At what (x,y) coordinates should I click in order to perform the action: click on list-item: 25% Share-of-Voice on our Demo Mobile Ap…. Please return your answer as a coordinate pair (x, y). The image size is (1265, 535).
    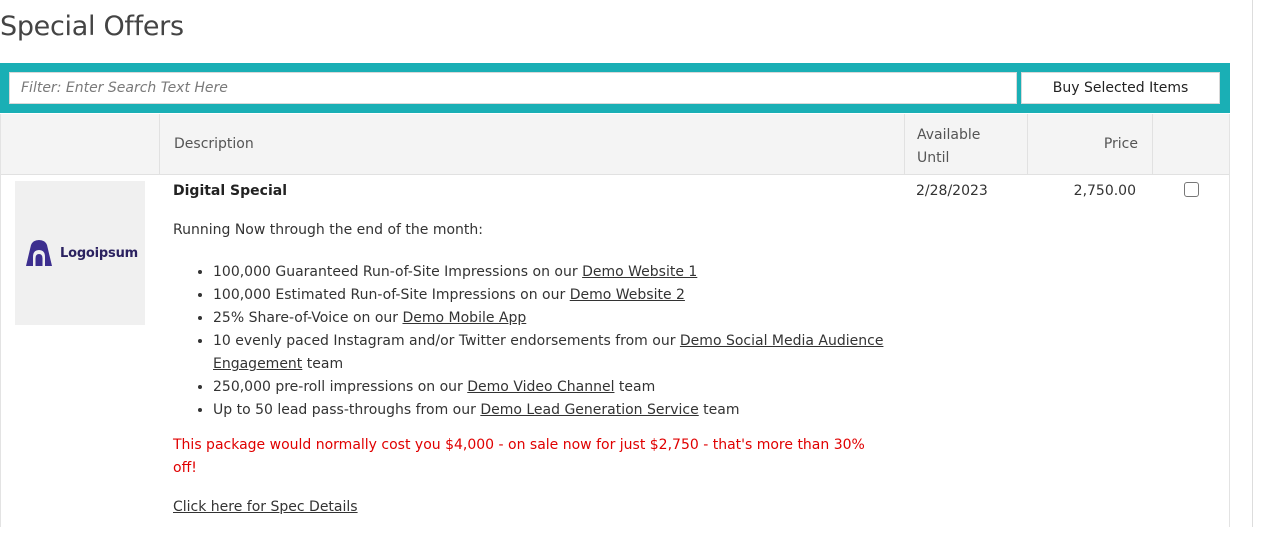
    Looking at the image, I should click on (553, 318).